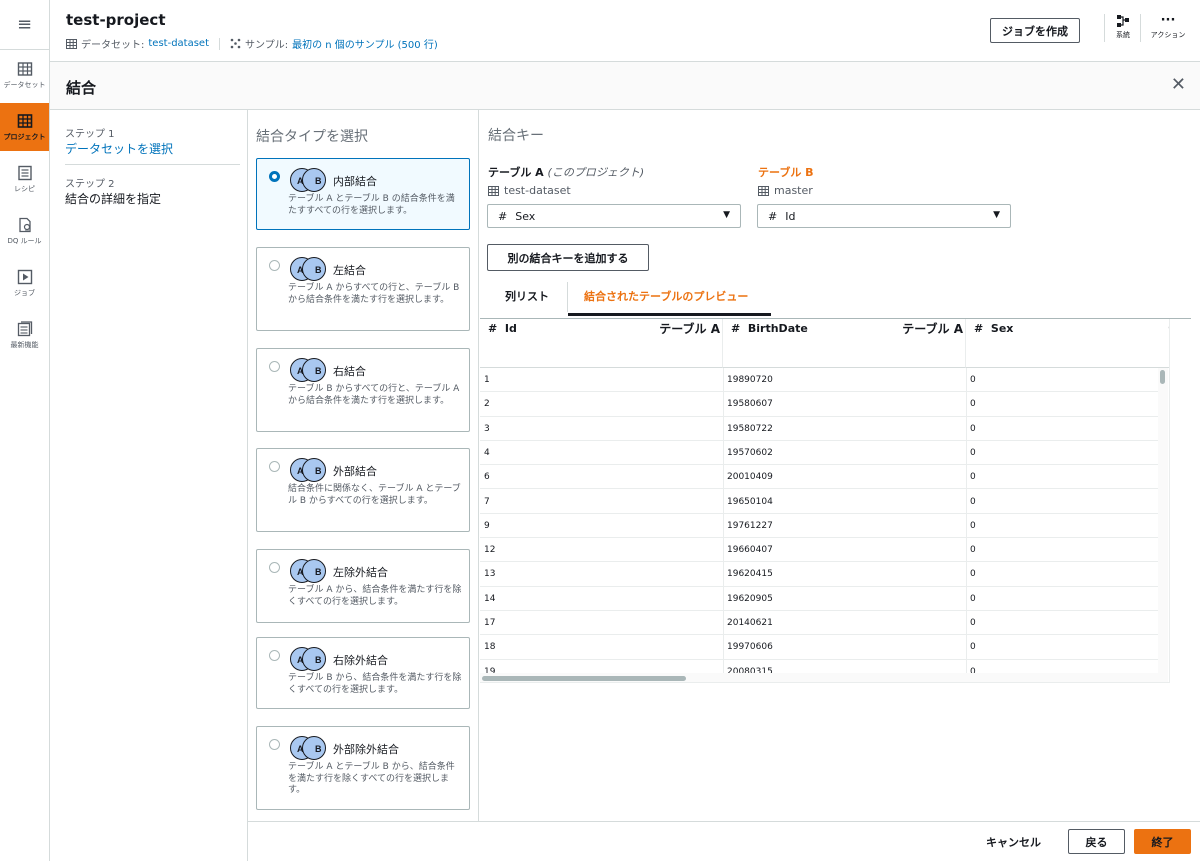 This screenshot has height=861, width=1200. I want to click on close-icon: ✕, so click(1178, 84).